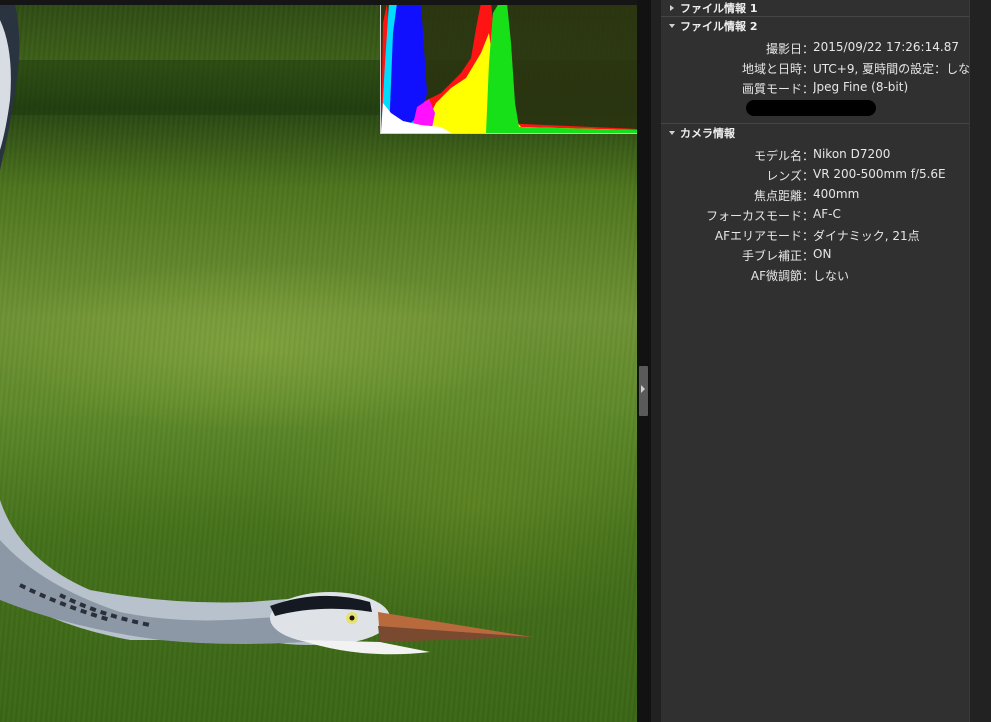  Describe the element at coordinates (831, 276) in the screenshot. I see `info-value: しない` at that location.